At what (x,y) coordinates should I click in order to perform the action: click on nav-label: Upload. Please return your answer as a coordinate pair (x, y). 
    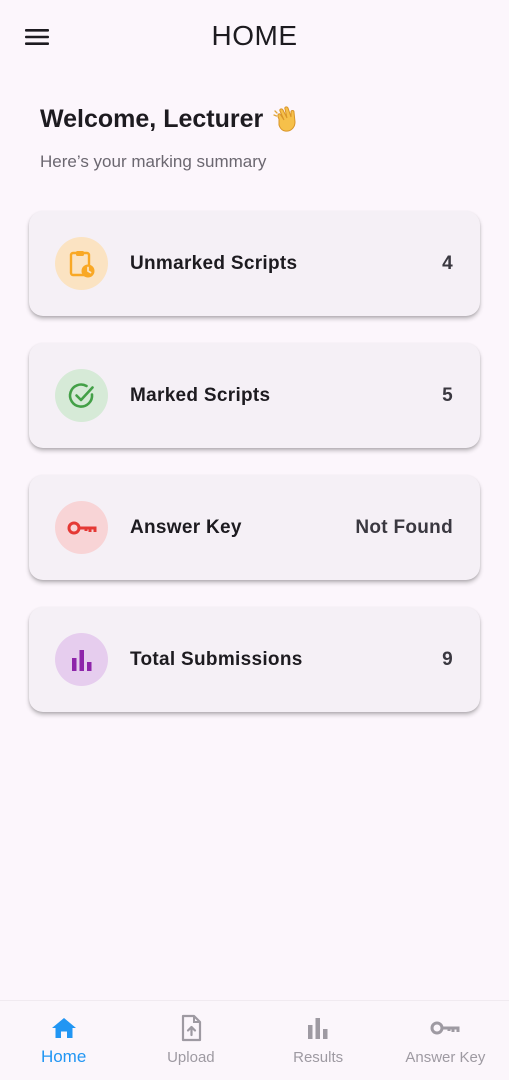
    Looking at the image, I should click on (191, 1057).